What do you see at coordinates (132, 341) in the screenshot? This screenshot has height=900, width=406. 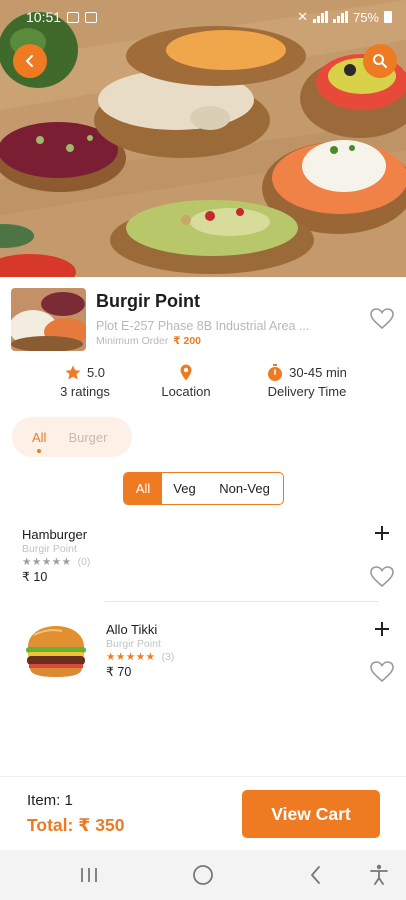 I see `minimum-order-label: Minimum Order` at bounding box center [132, 341].